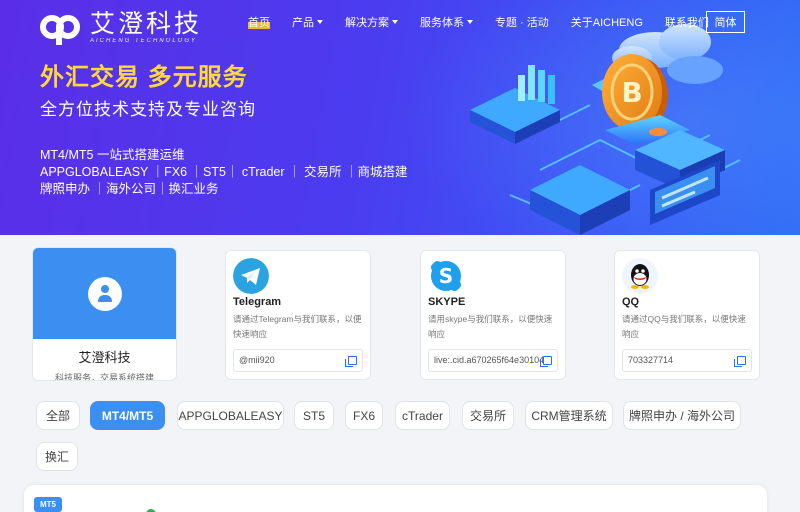 The width and height of the screenshot is (800, 512). I want to click on filter-tab-exchange: 交易所, so click(488, 415).